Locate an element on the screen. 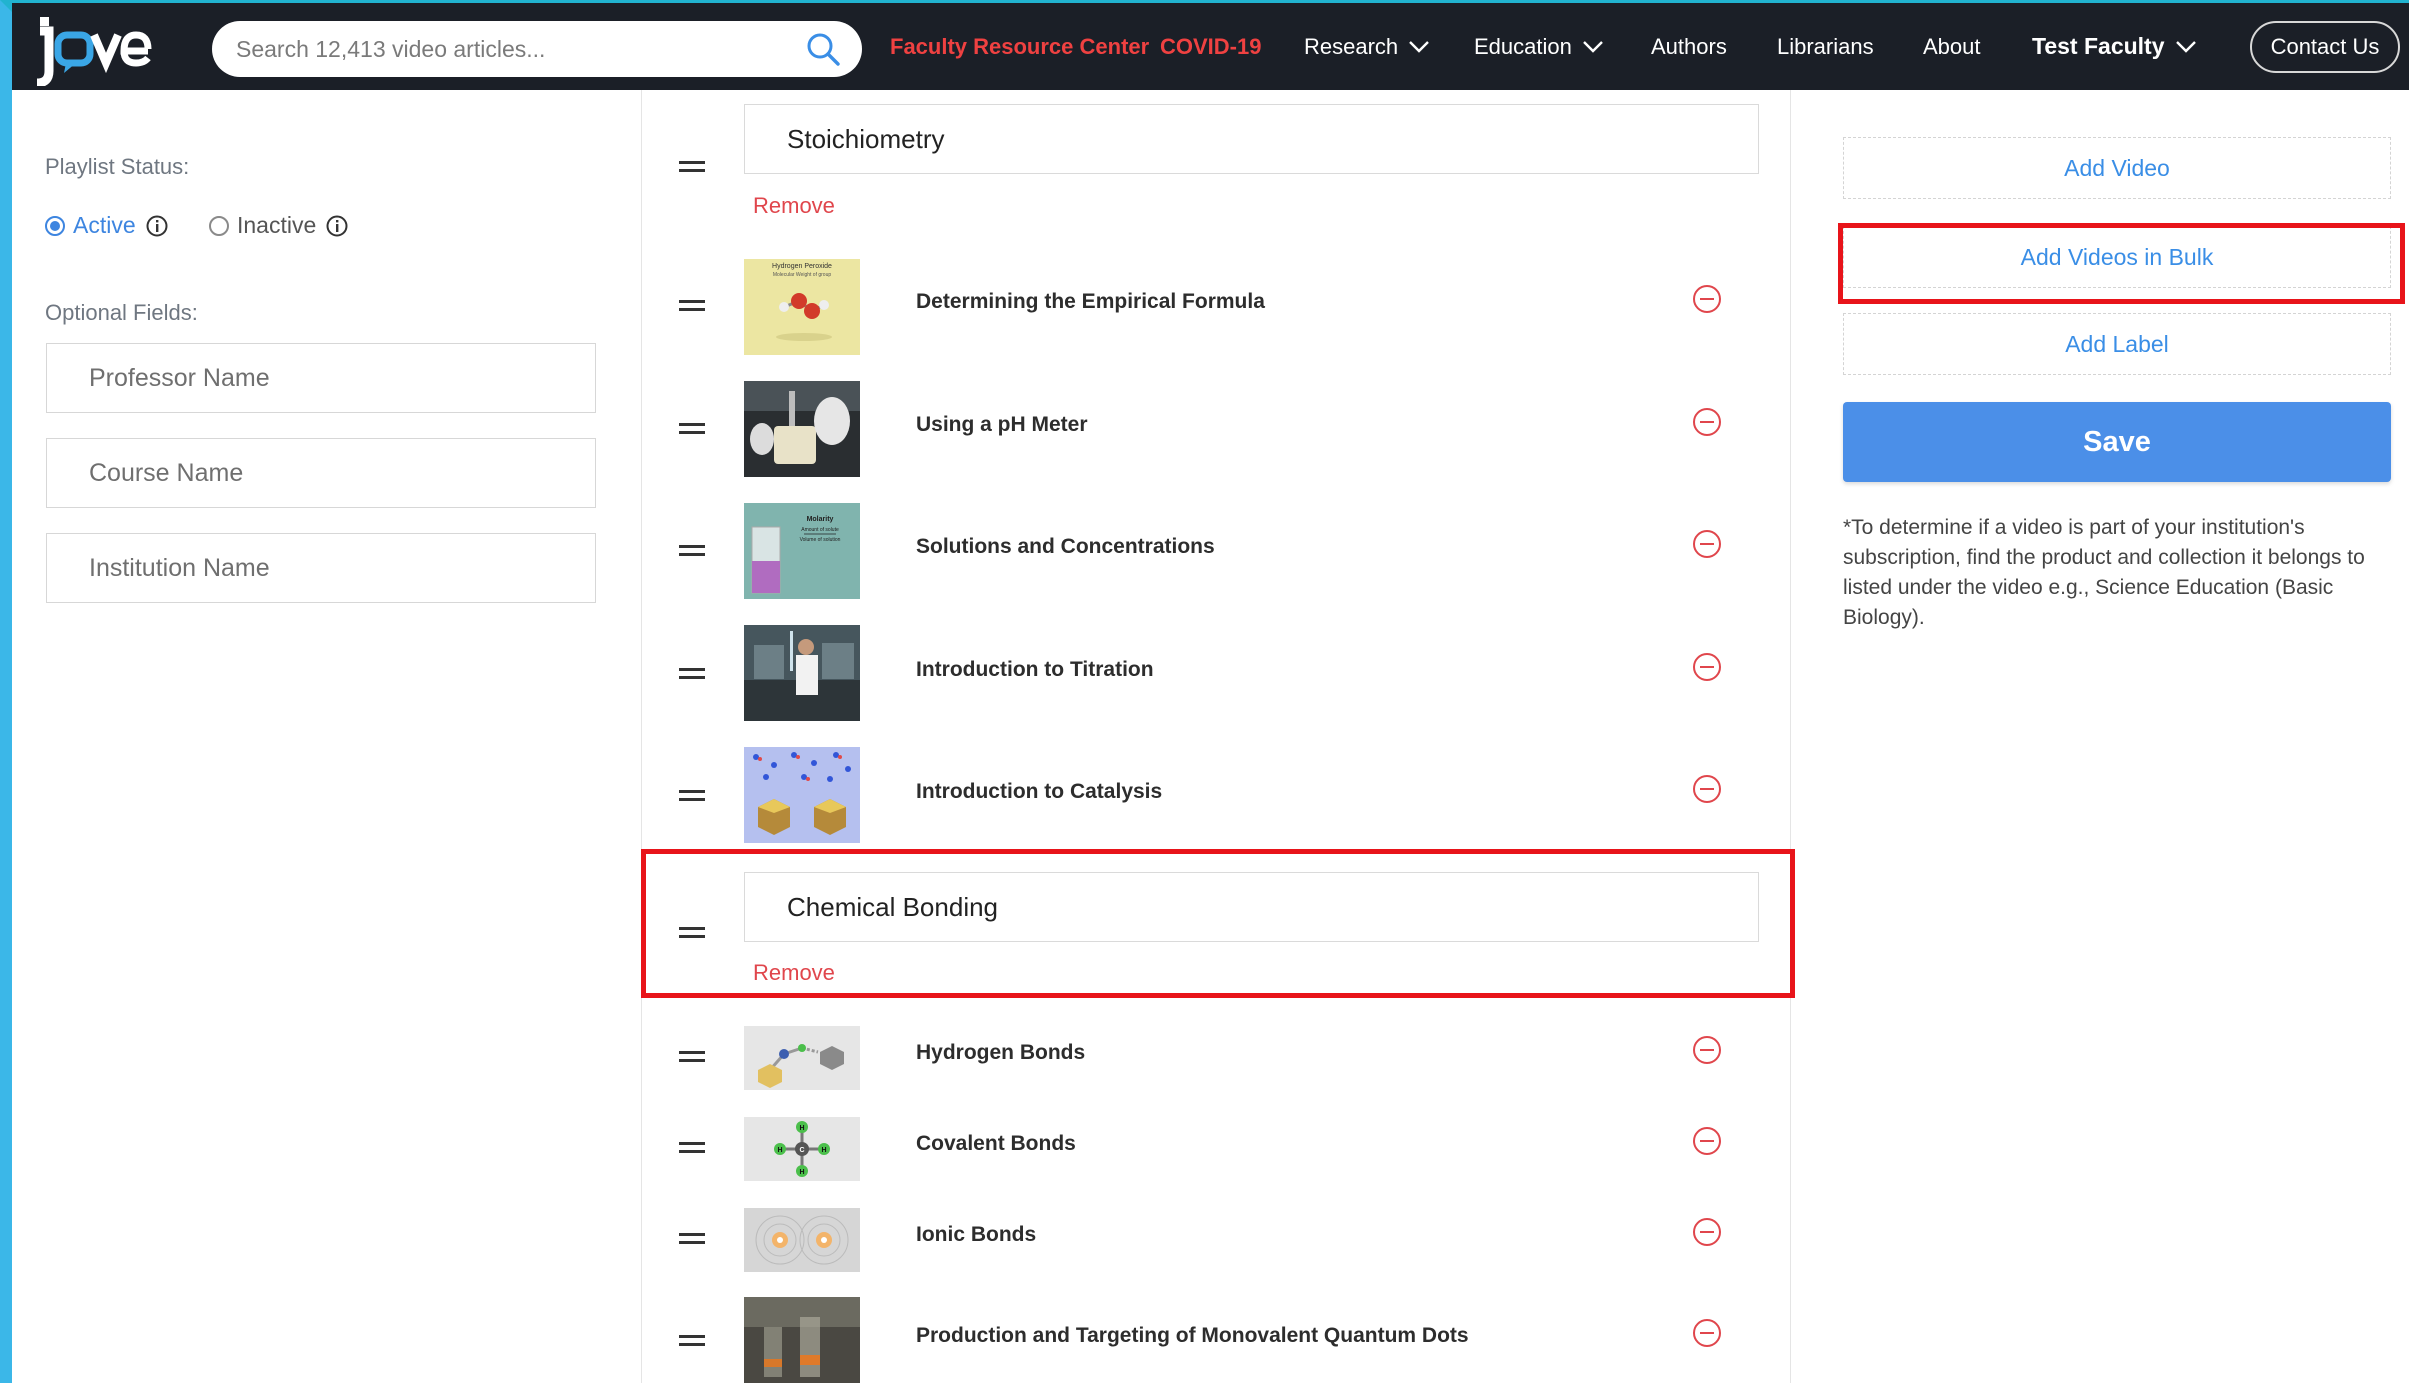  peroxide-thumb-subtitle: Molecular Weight of group is located at coordinates (802, 275).